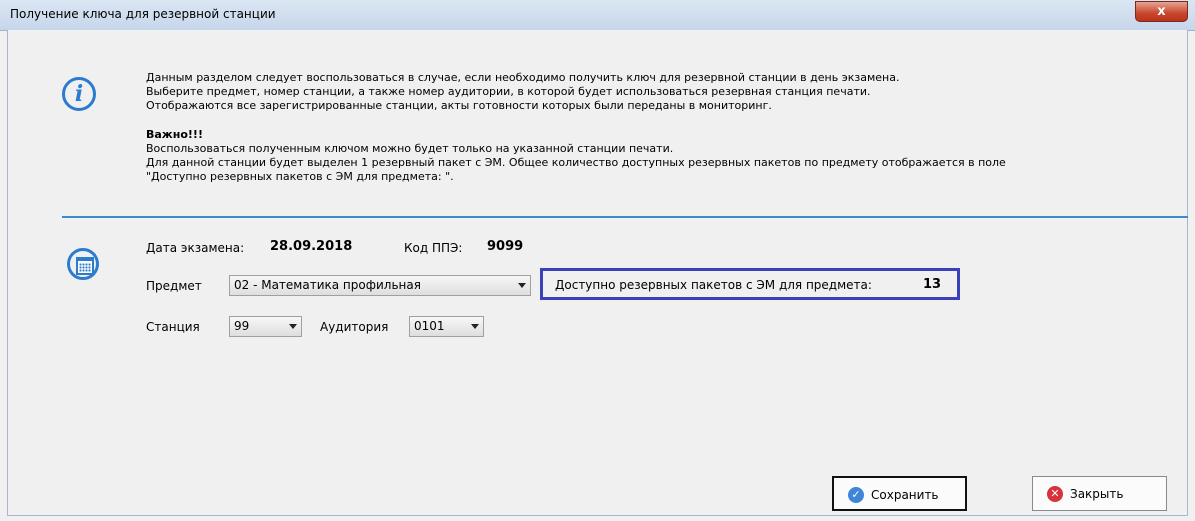 This screenshot has height=521, width=1195. What do you see at coordinates (174, 286) in the screenshot?
I see `subject-label: Предмет` at bounding box center [174, 286].